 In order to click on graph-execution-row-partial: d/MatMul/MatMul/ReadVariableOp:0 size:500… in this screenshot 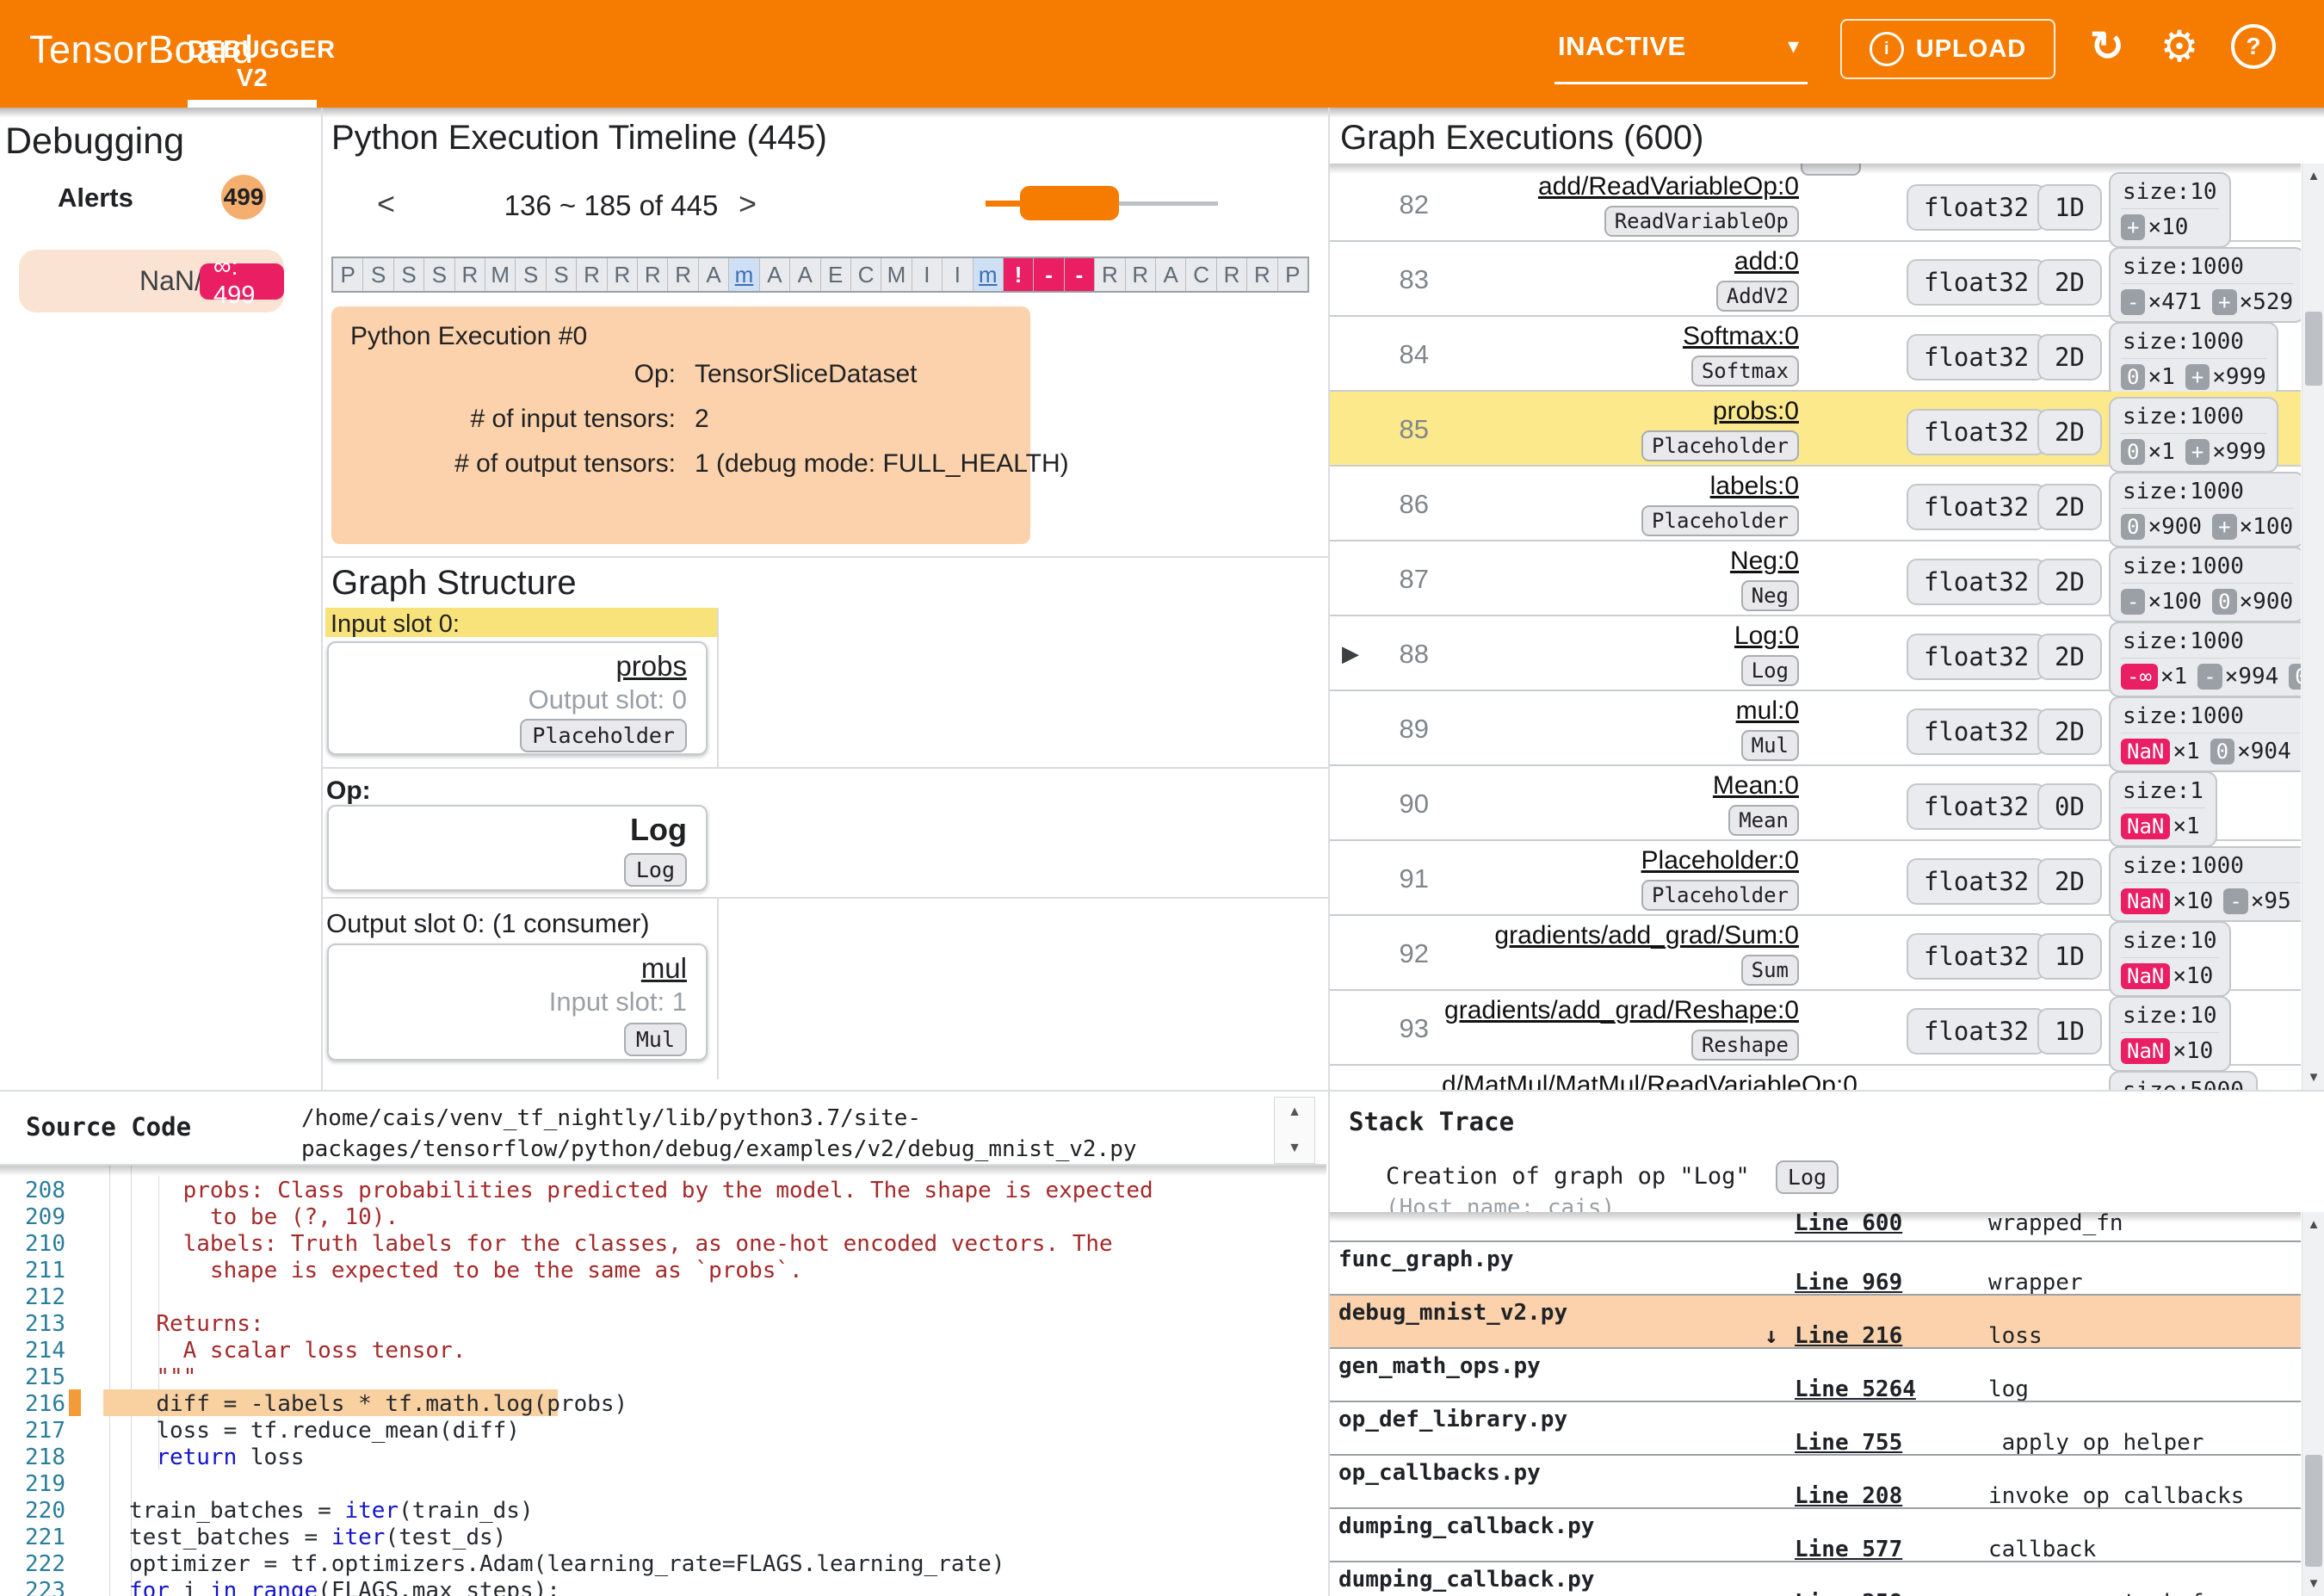, I will do `click(1815, 1078)`.